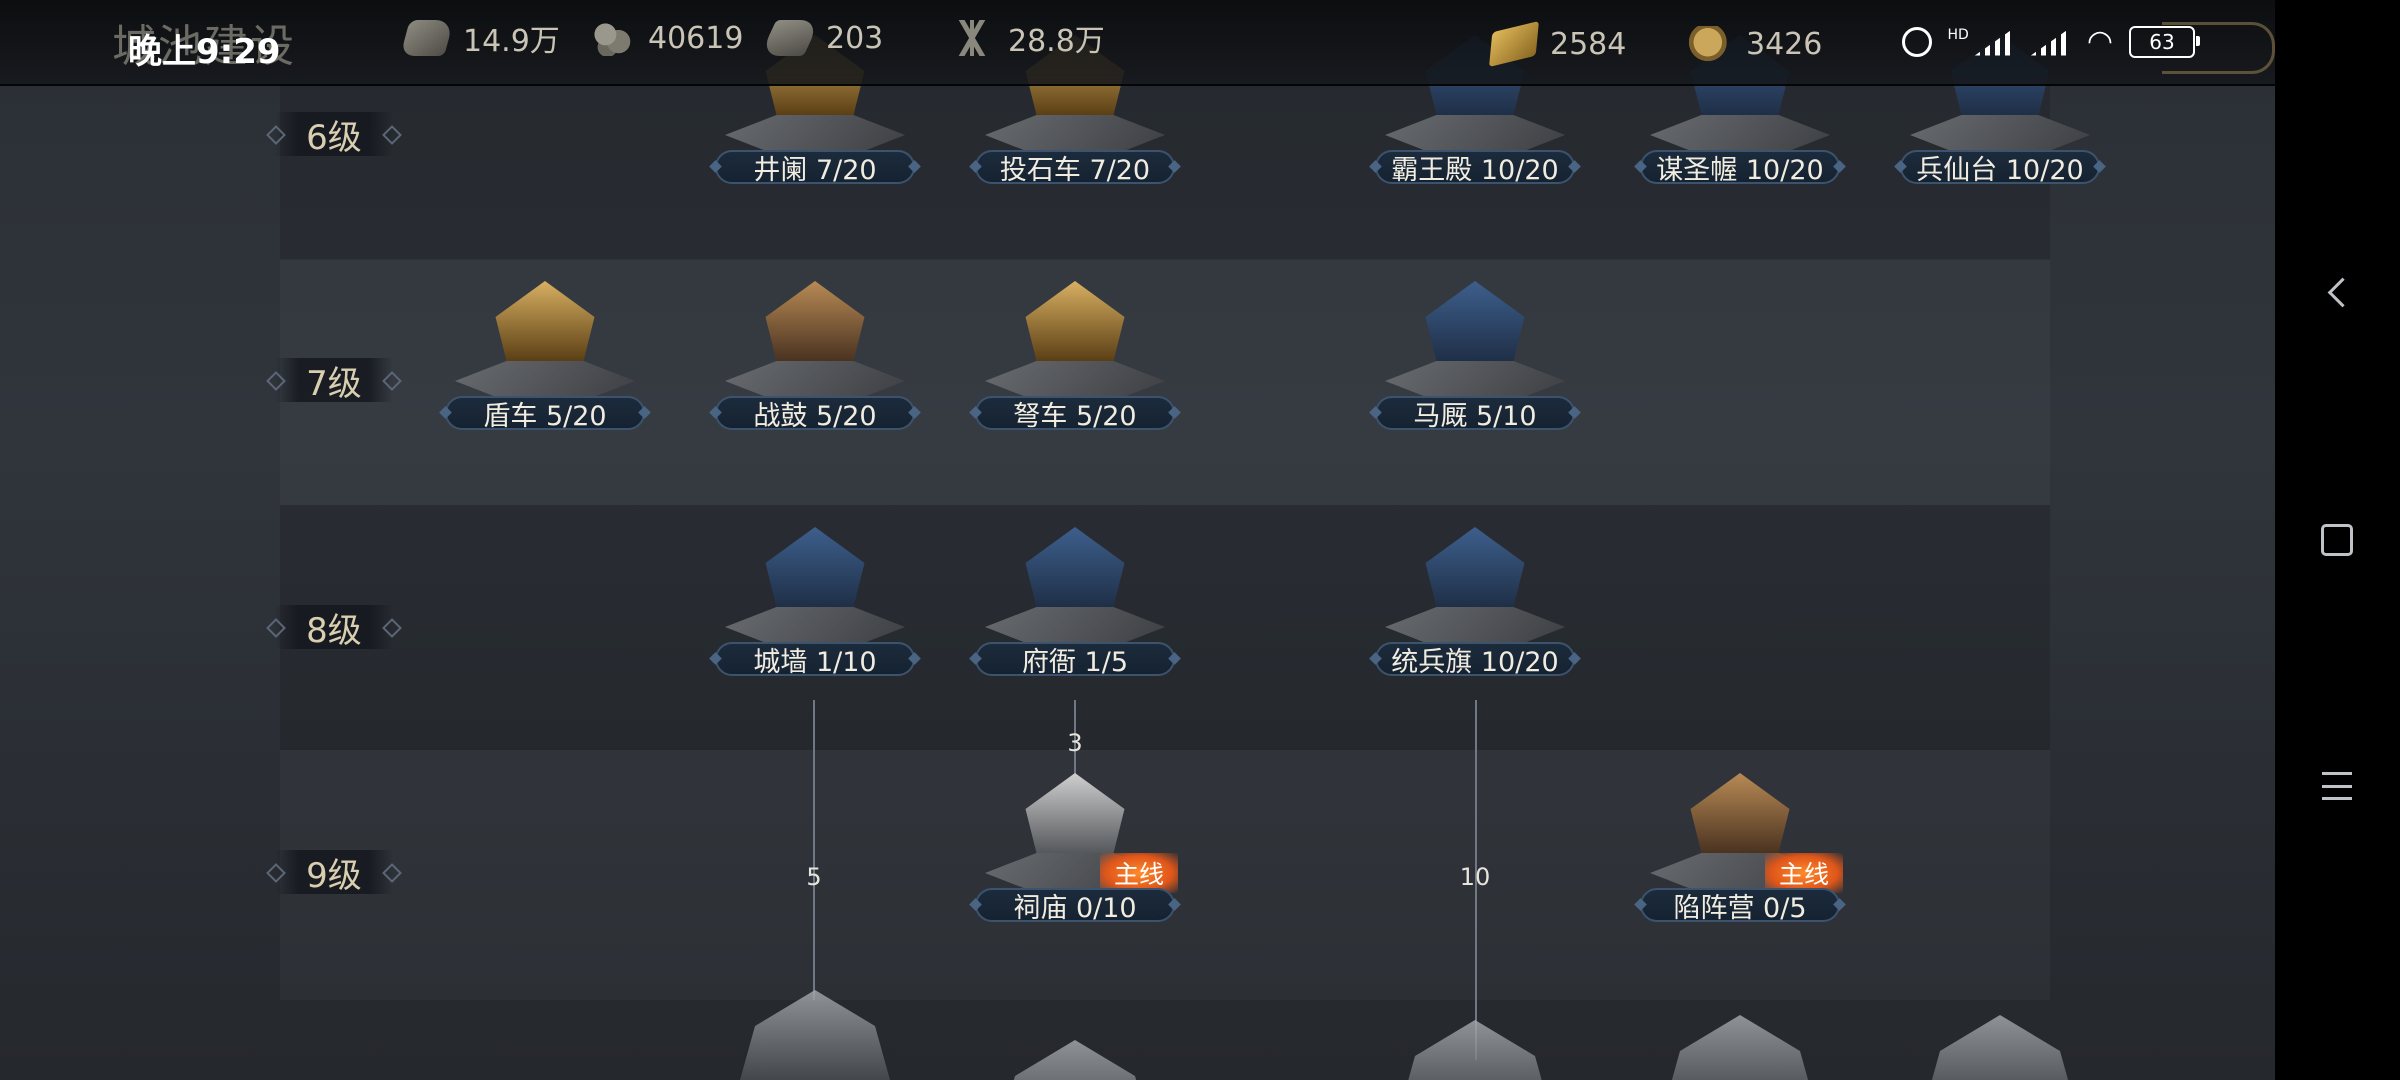  Describe the element at coordinates (815, 414) in the screenshot. I see `building-label: 战鼓 5/20` at that location.